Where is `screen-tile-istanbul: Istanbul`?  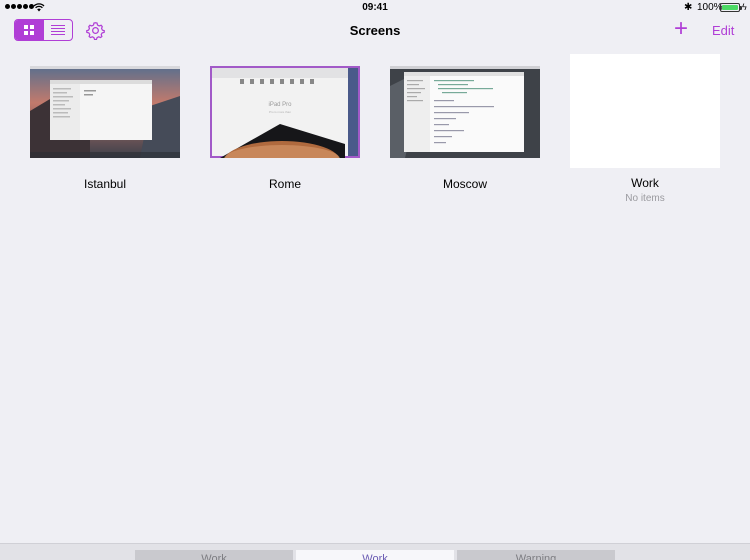
screen-tile-istanbul: Istanbul is located at coordinates (105, 120).